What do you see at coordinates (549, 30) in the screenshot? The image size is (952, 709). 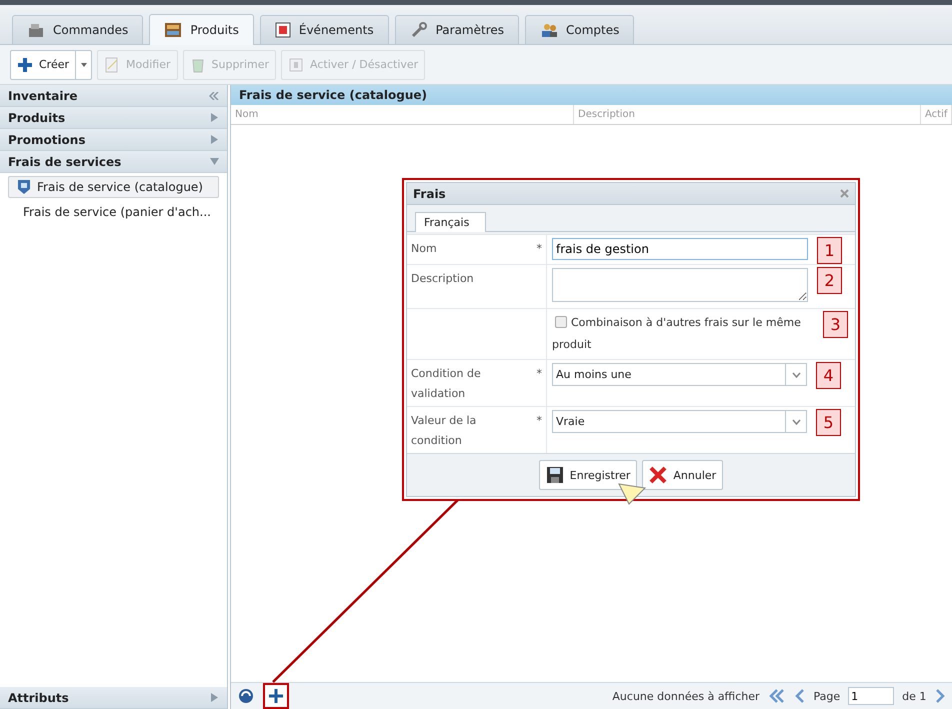 I see `users-icon` at bounding box center [549, 30].